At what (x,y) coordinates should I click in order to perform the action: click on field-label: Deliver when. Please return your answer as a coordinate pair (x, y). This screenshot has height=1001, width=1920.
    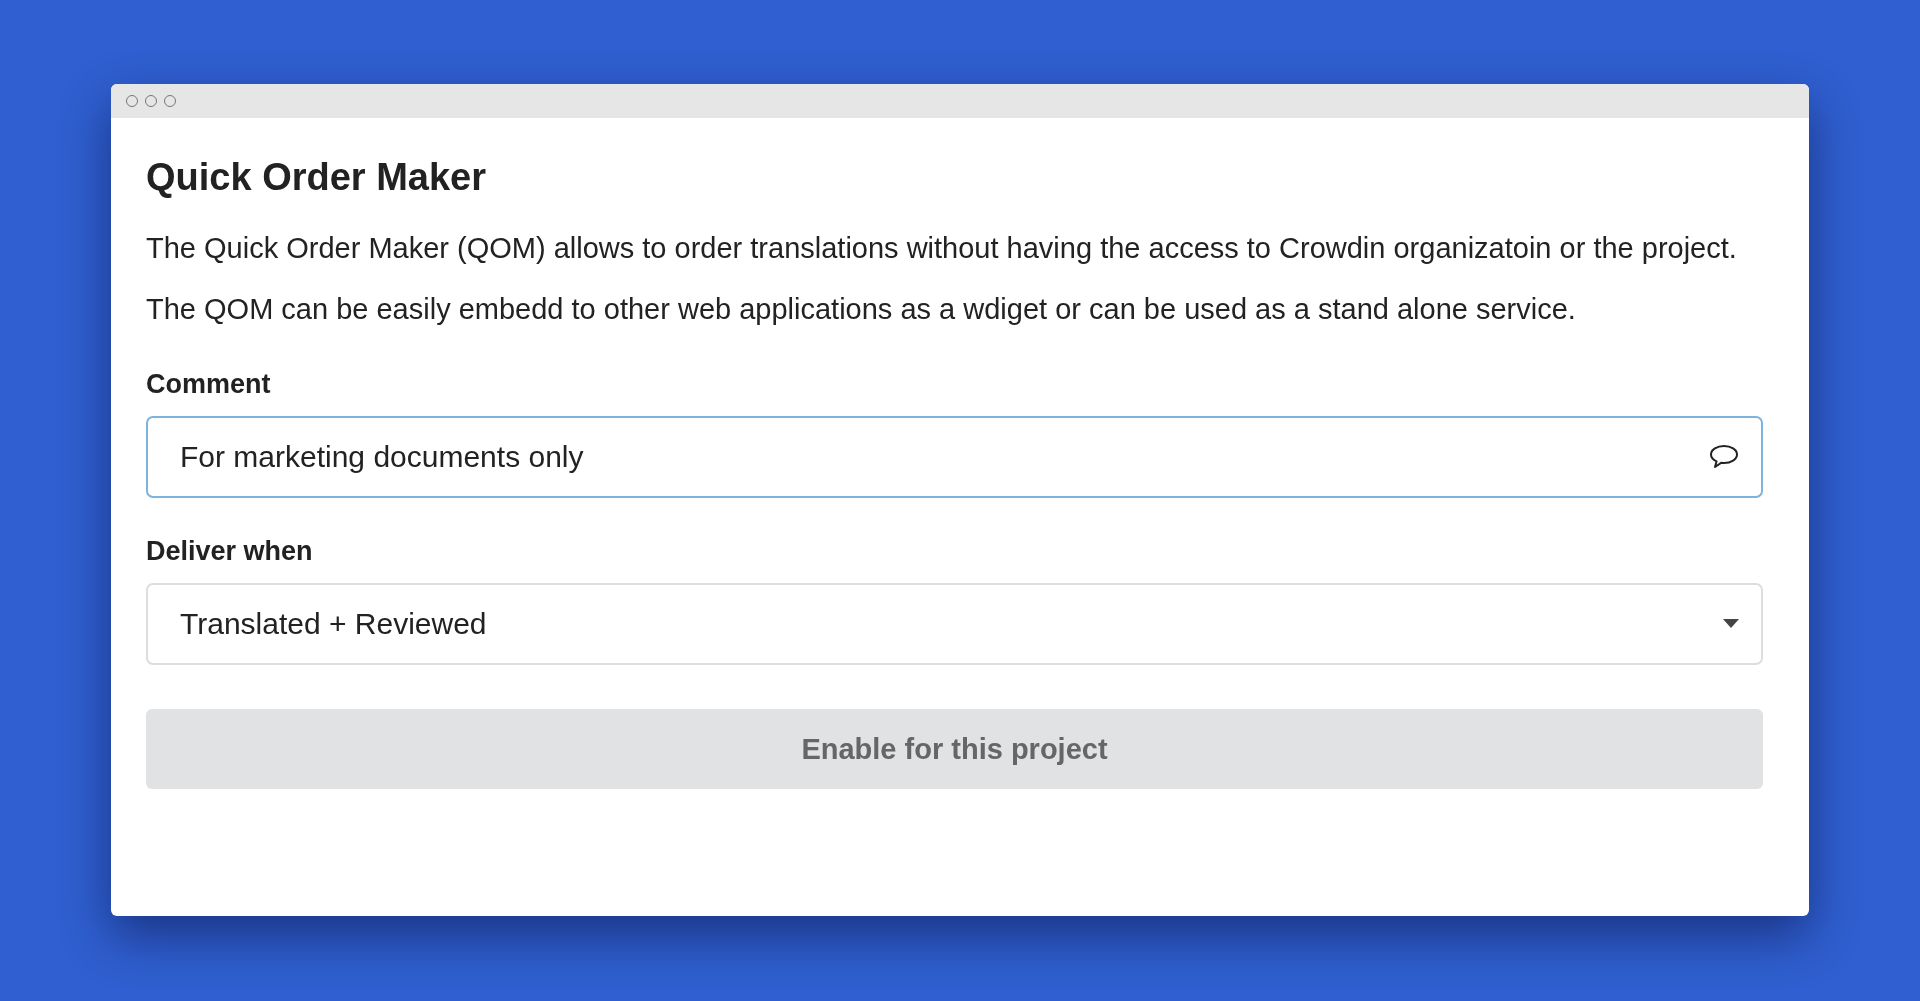
    Looking at the image, I should click on (230, 551).